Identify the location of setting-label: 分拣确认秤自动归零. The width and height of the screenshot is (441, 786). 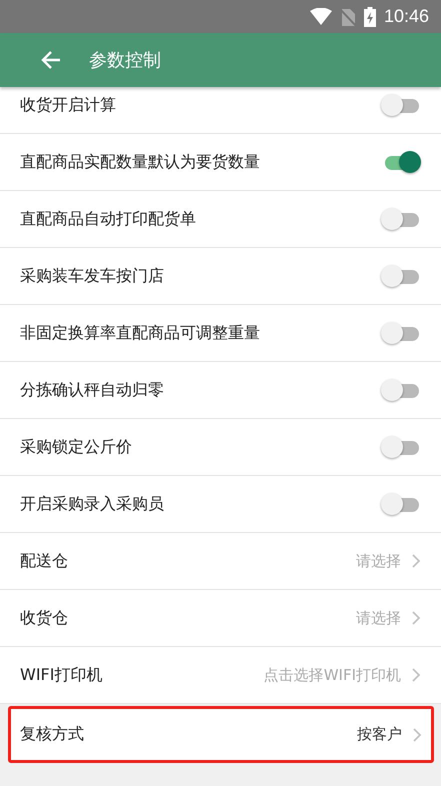
(92, 390).